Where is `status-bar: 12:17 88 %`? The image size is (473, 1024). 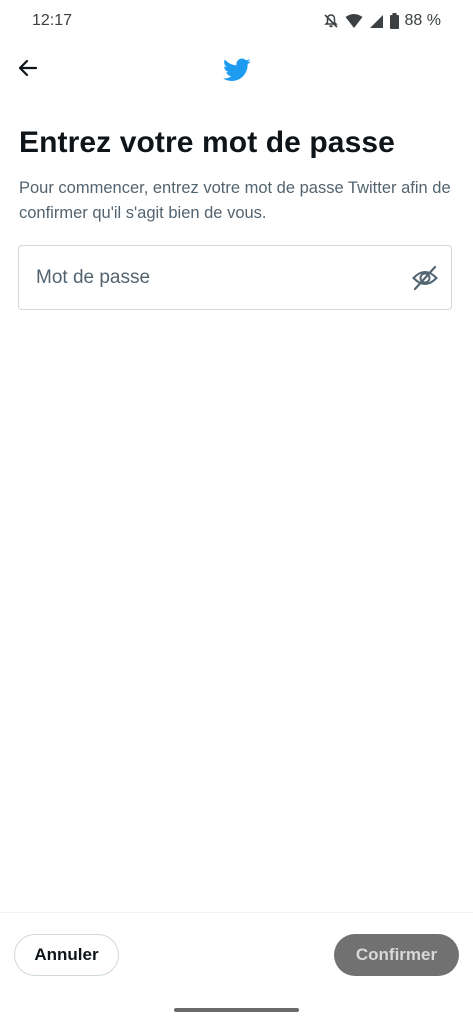
status-bar: 12:17 88 % is located at coordinates (236, 21).